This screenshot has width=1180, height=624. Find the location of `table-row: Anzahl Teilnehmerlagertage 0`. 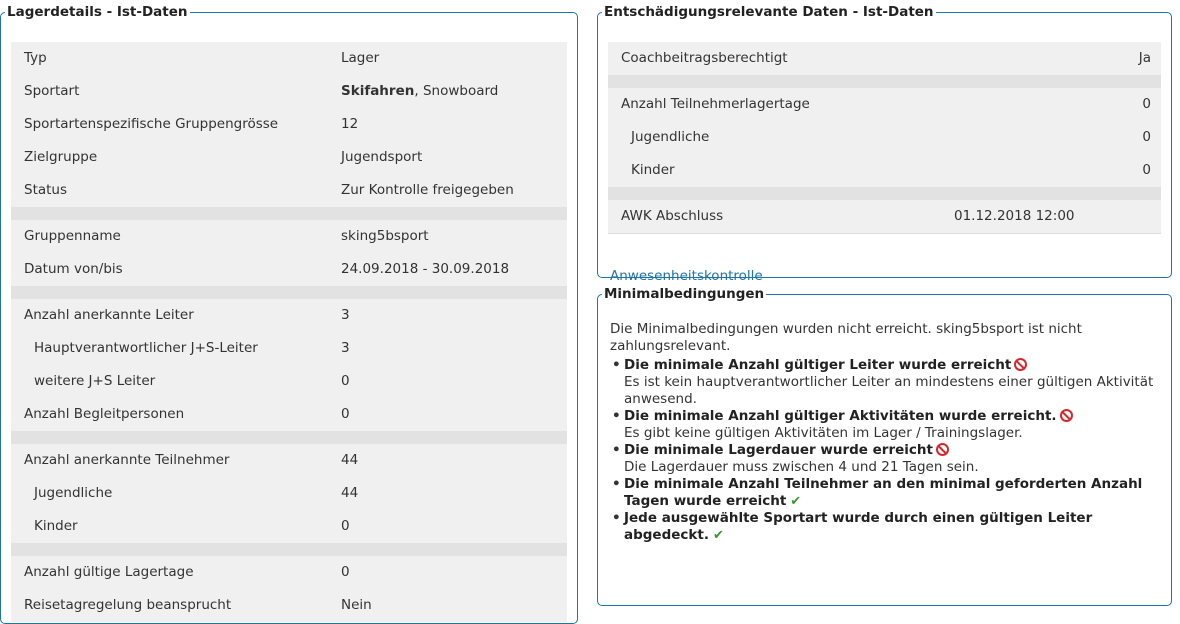

table-row: Anzahl Teilnehmerlagertage 0 is located at coordinates (884, 104).